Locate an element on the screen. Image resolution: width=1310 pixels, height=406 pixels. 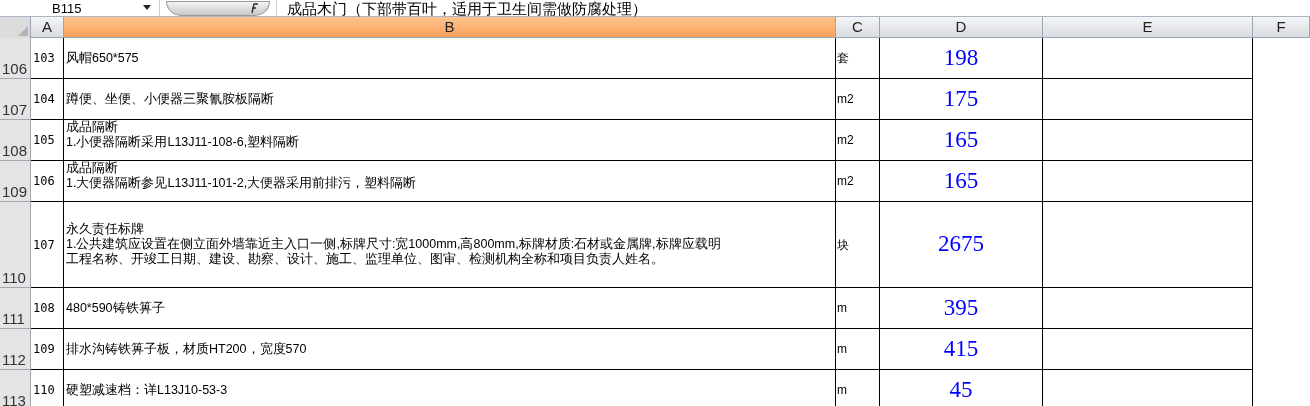
row-header: 108 is located at coordinates (15, 140).